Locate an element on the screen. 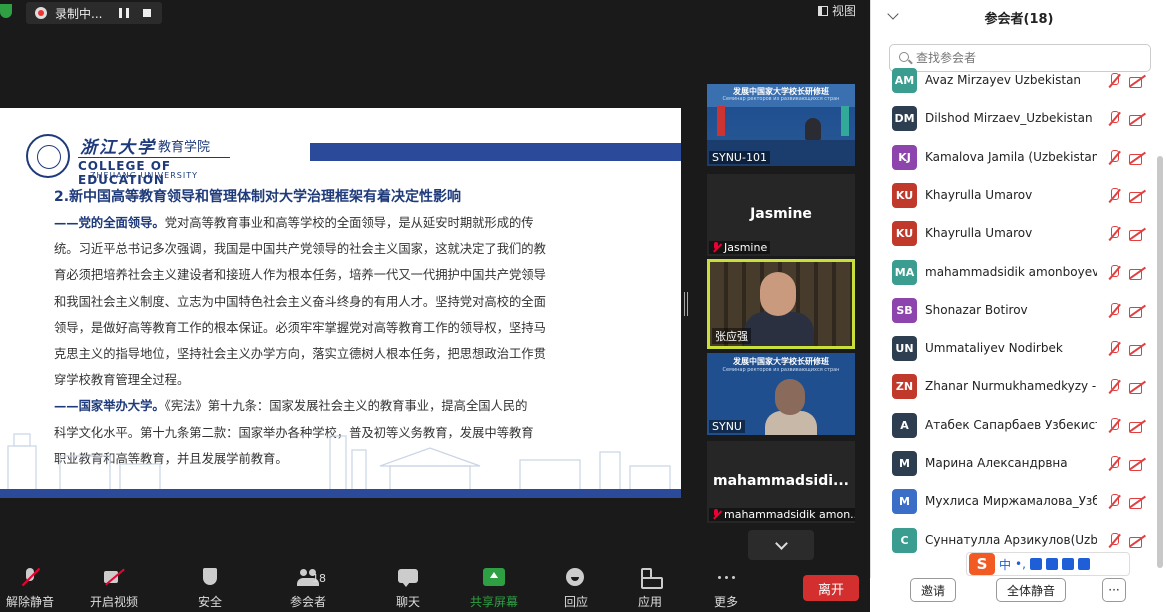  video-thumbnail-jasmine: Jasmine Jasmine is located at coordinates (781, 215).